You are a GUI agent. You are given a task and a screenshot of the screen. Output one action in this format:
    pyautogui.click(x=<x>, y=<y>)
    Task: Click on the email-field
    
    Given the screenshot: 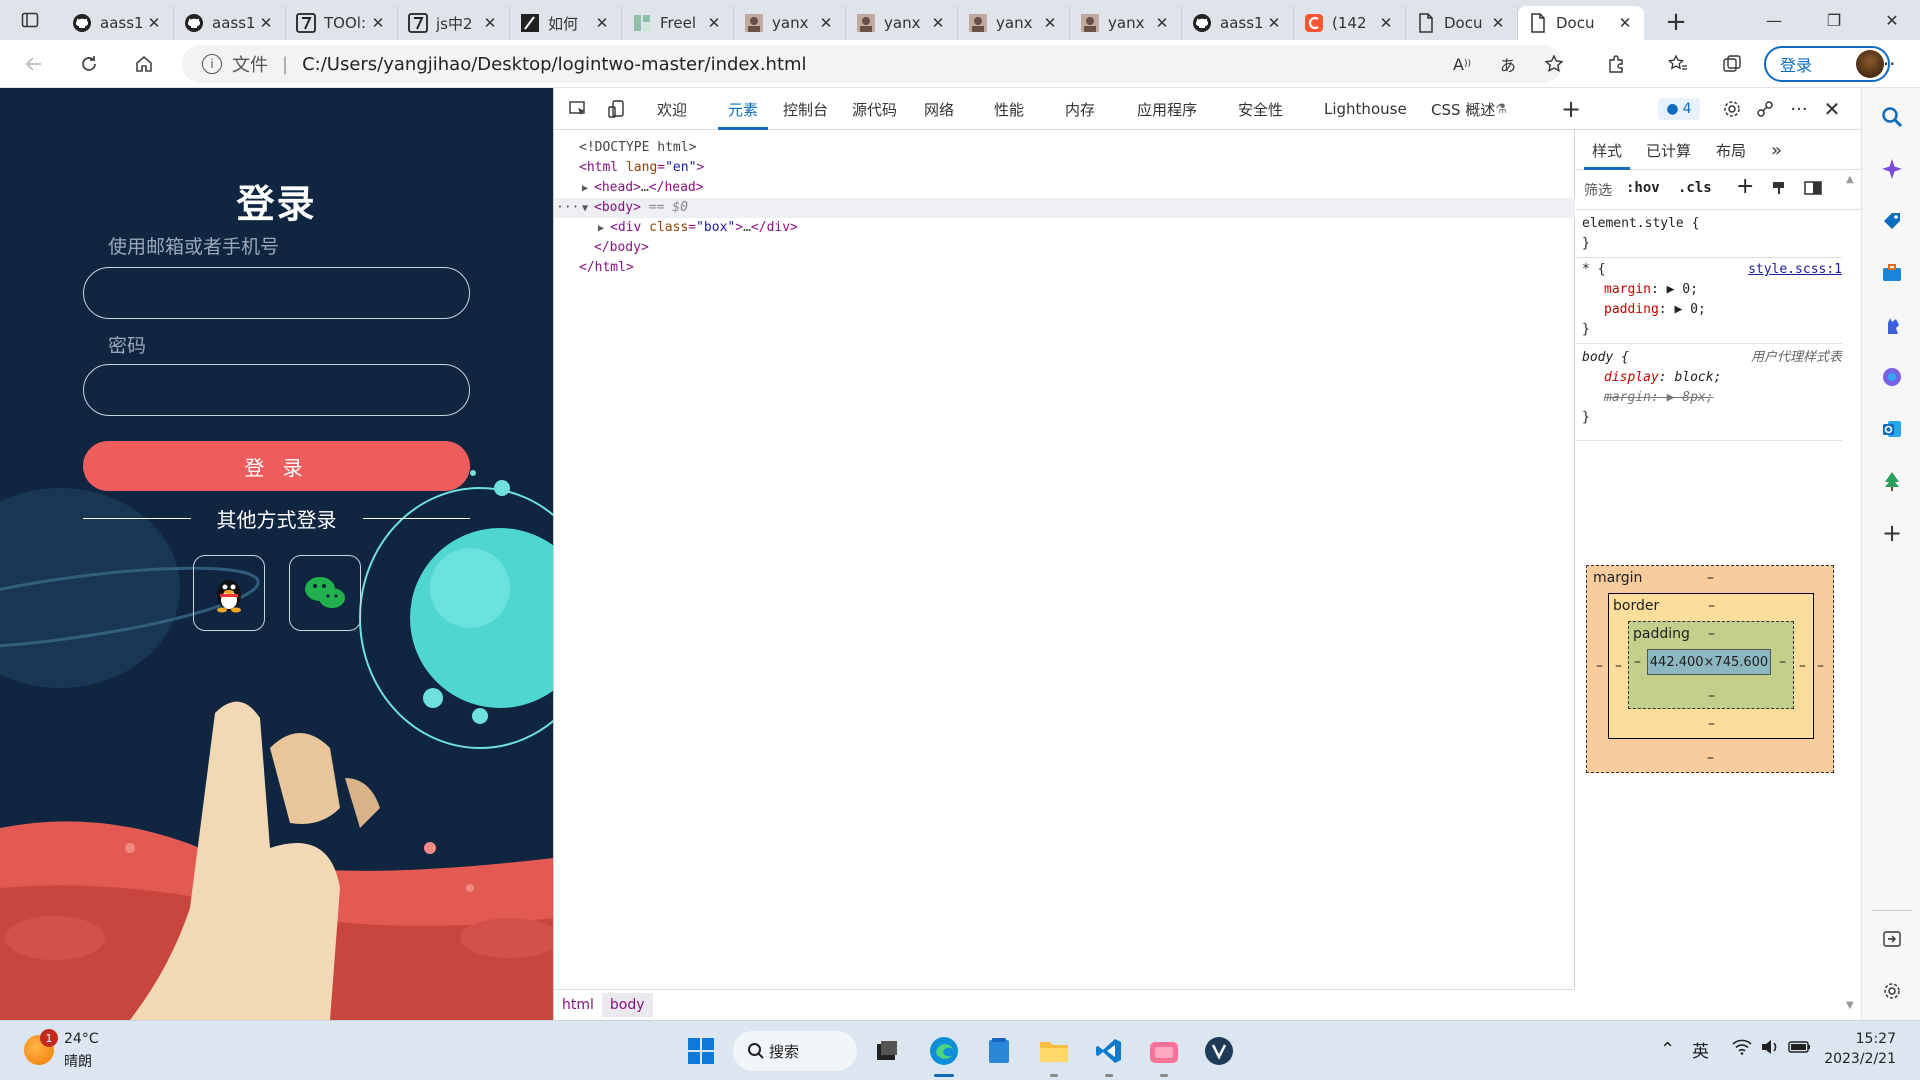 What is the action you would take?
    pyautogui.click(x=276, y=293)
    